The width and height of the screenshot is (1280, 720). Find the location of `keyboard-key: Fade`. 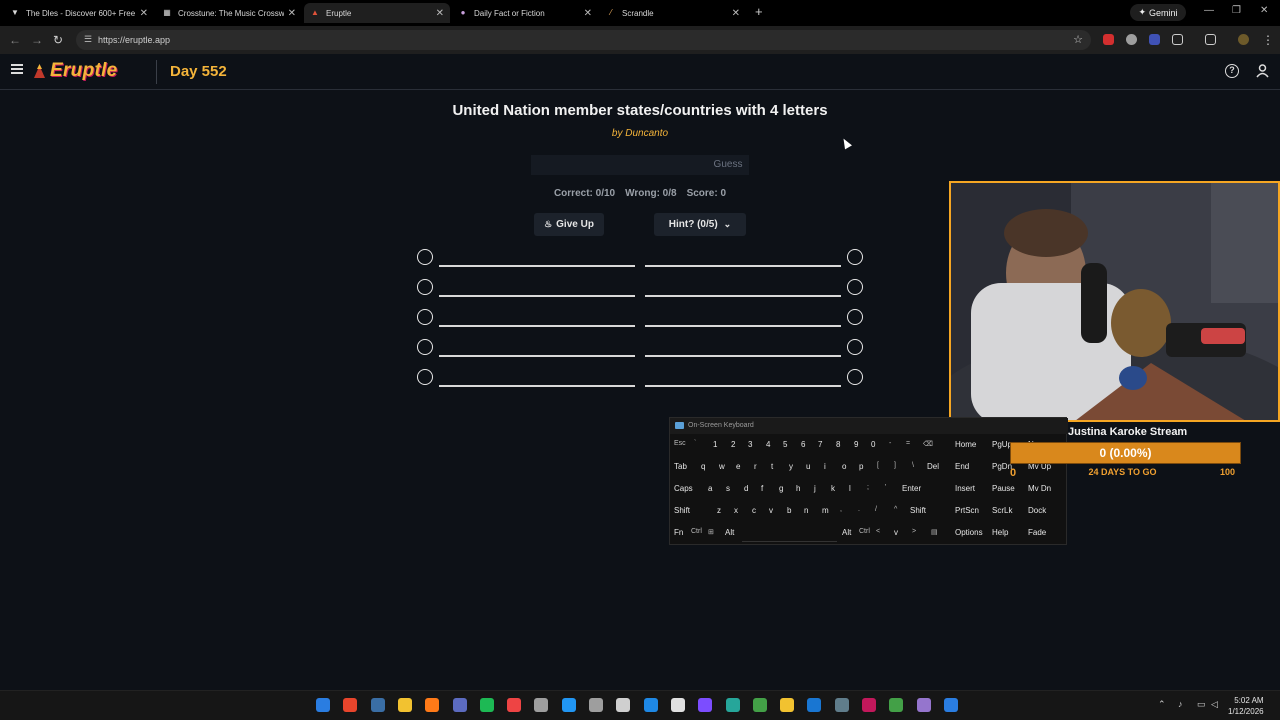

keyboard-key: Fade is located at coordinates (1037, 532).